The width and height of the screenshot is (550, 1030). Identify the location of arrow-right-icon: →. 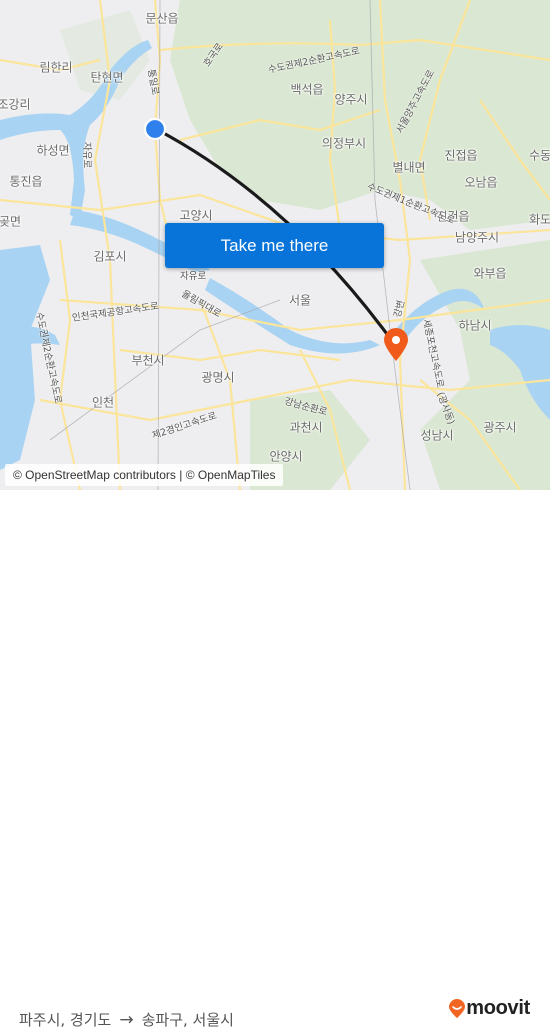
(126, 1019).